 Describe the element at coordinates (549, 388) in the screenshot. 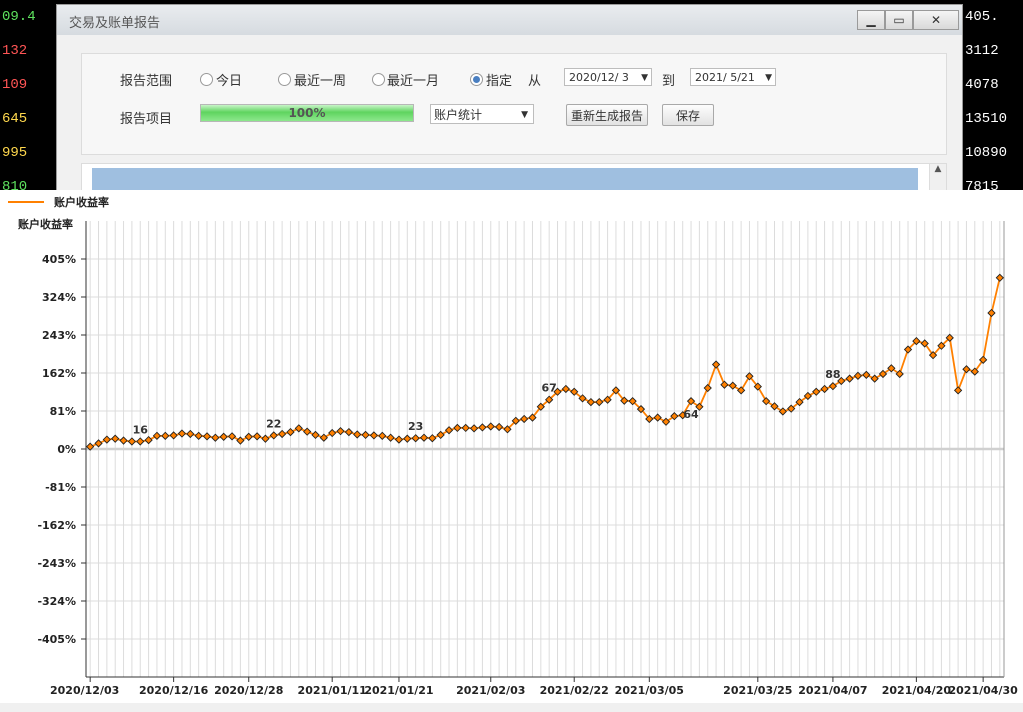

I see `data-label: 67` at that location.